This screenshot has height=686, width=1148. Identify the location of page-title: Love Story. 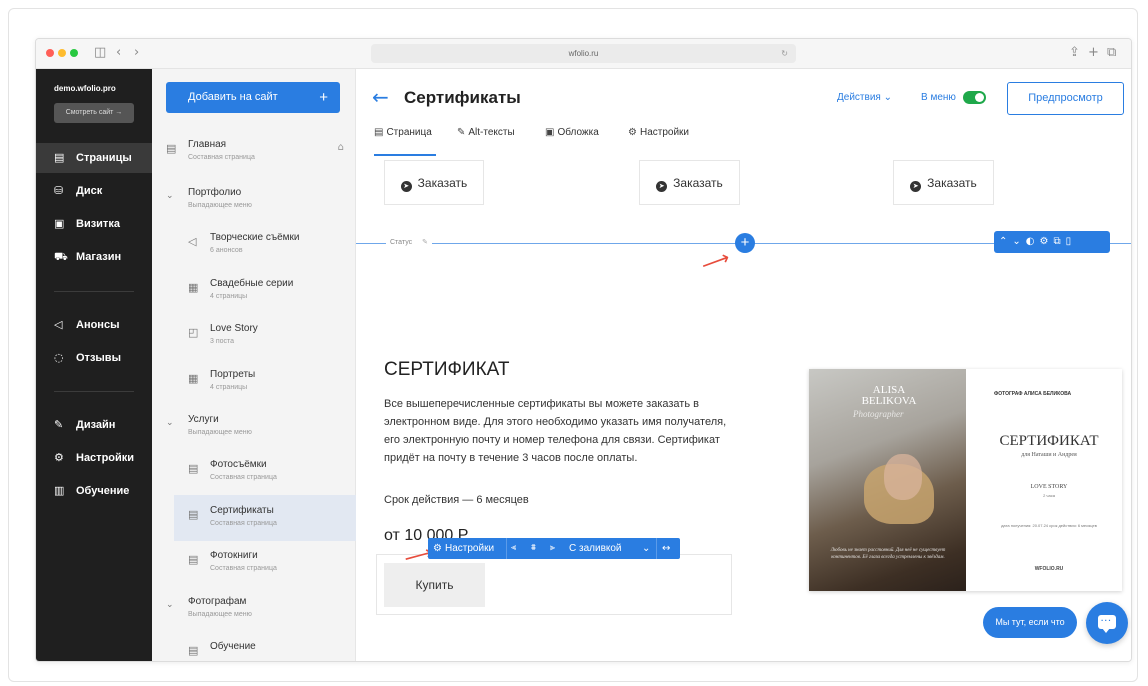
(234, 328).